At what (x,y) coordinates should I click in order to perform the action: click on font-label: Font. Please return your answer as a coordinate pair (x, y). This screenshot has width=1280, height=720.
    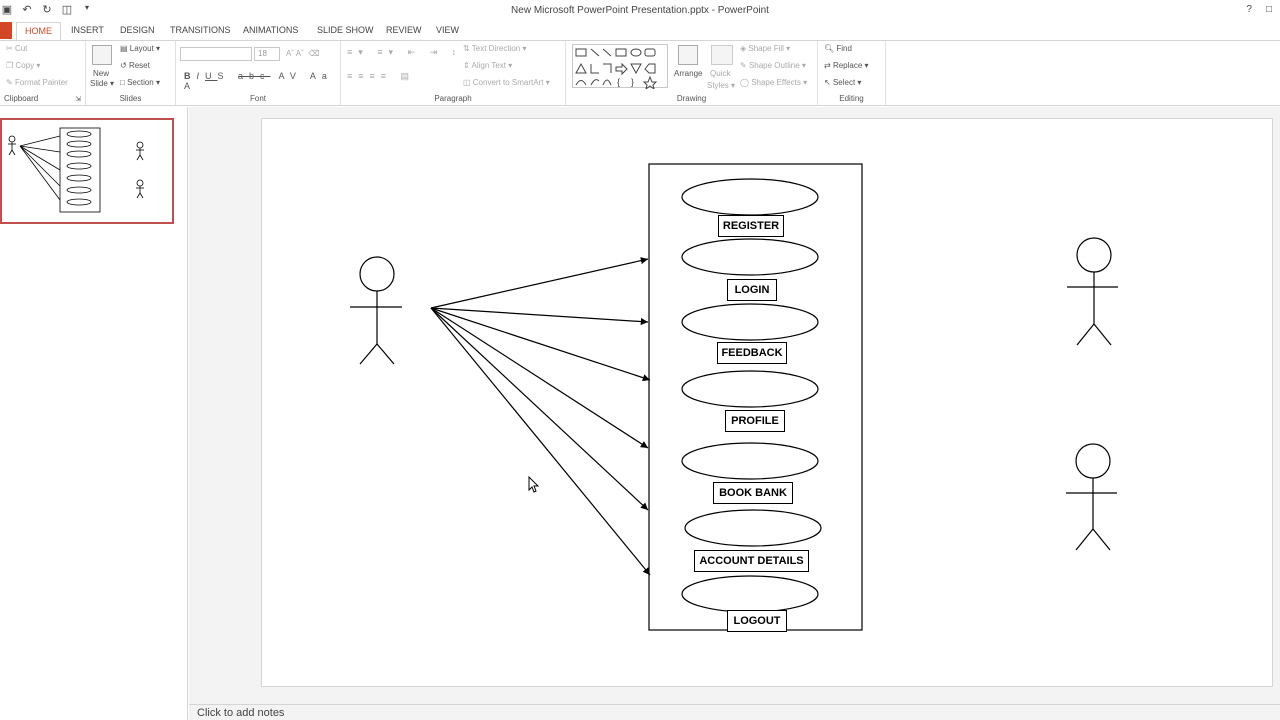
    Looking at the image, I should click on (257, 98).